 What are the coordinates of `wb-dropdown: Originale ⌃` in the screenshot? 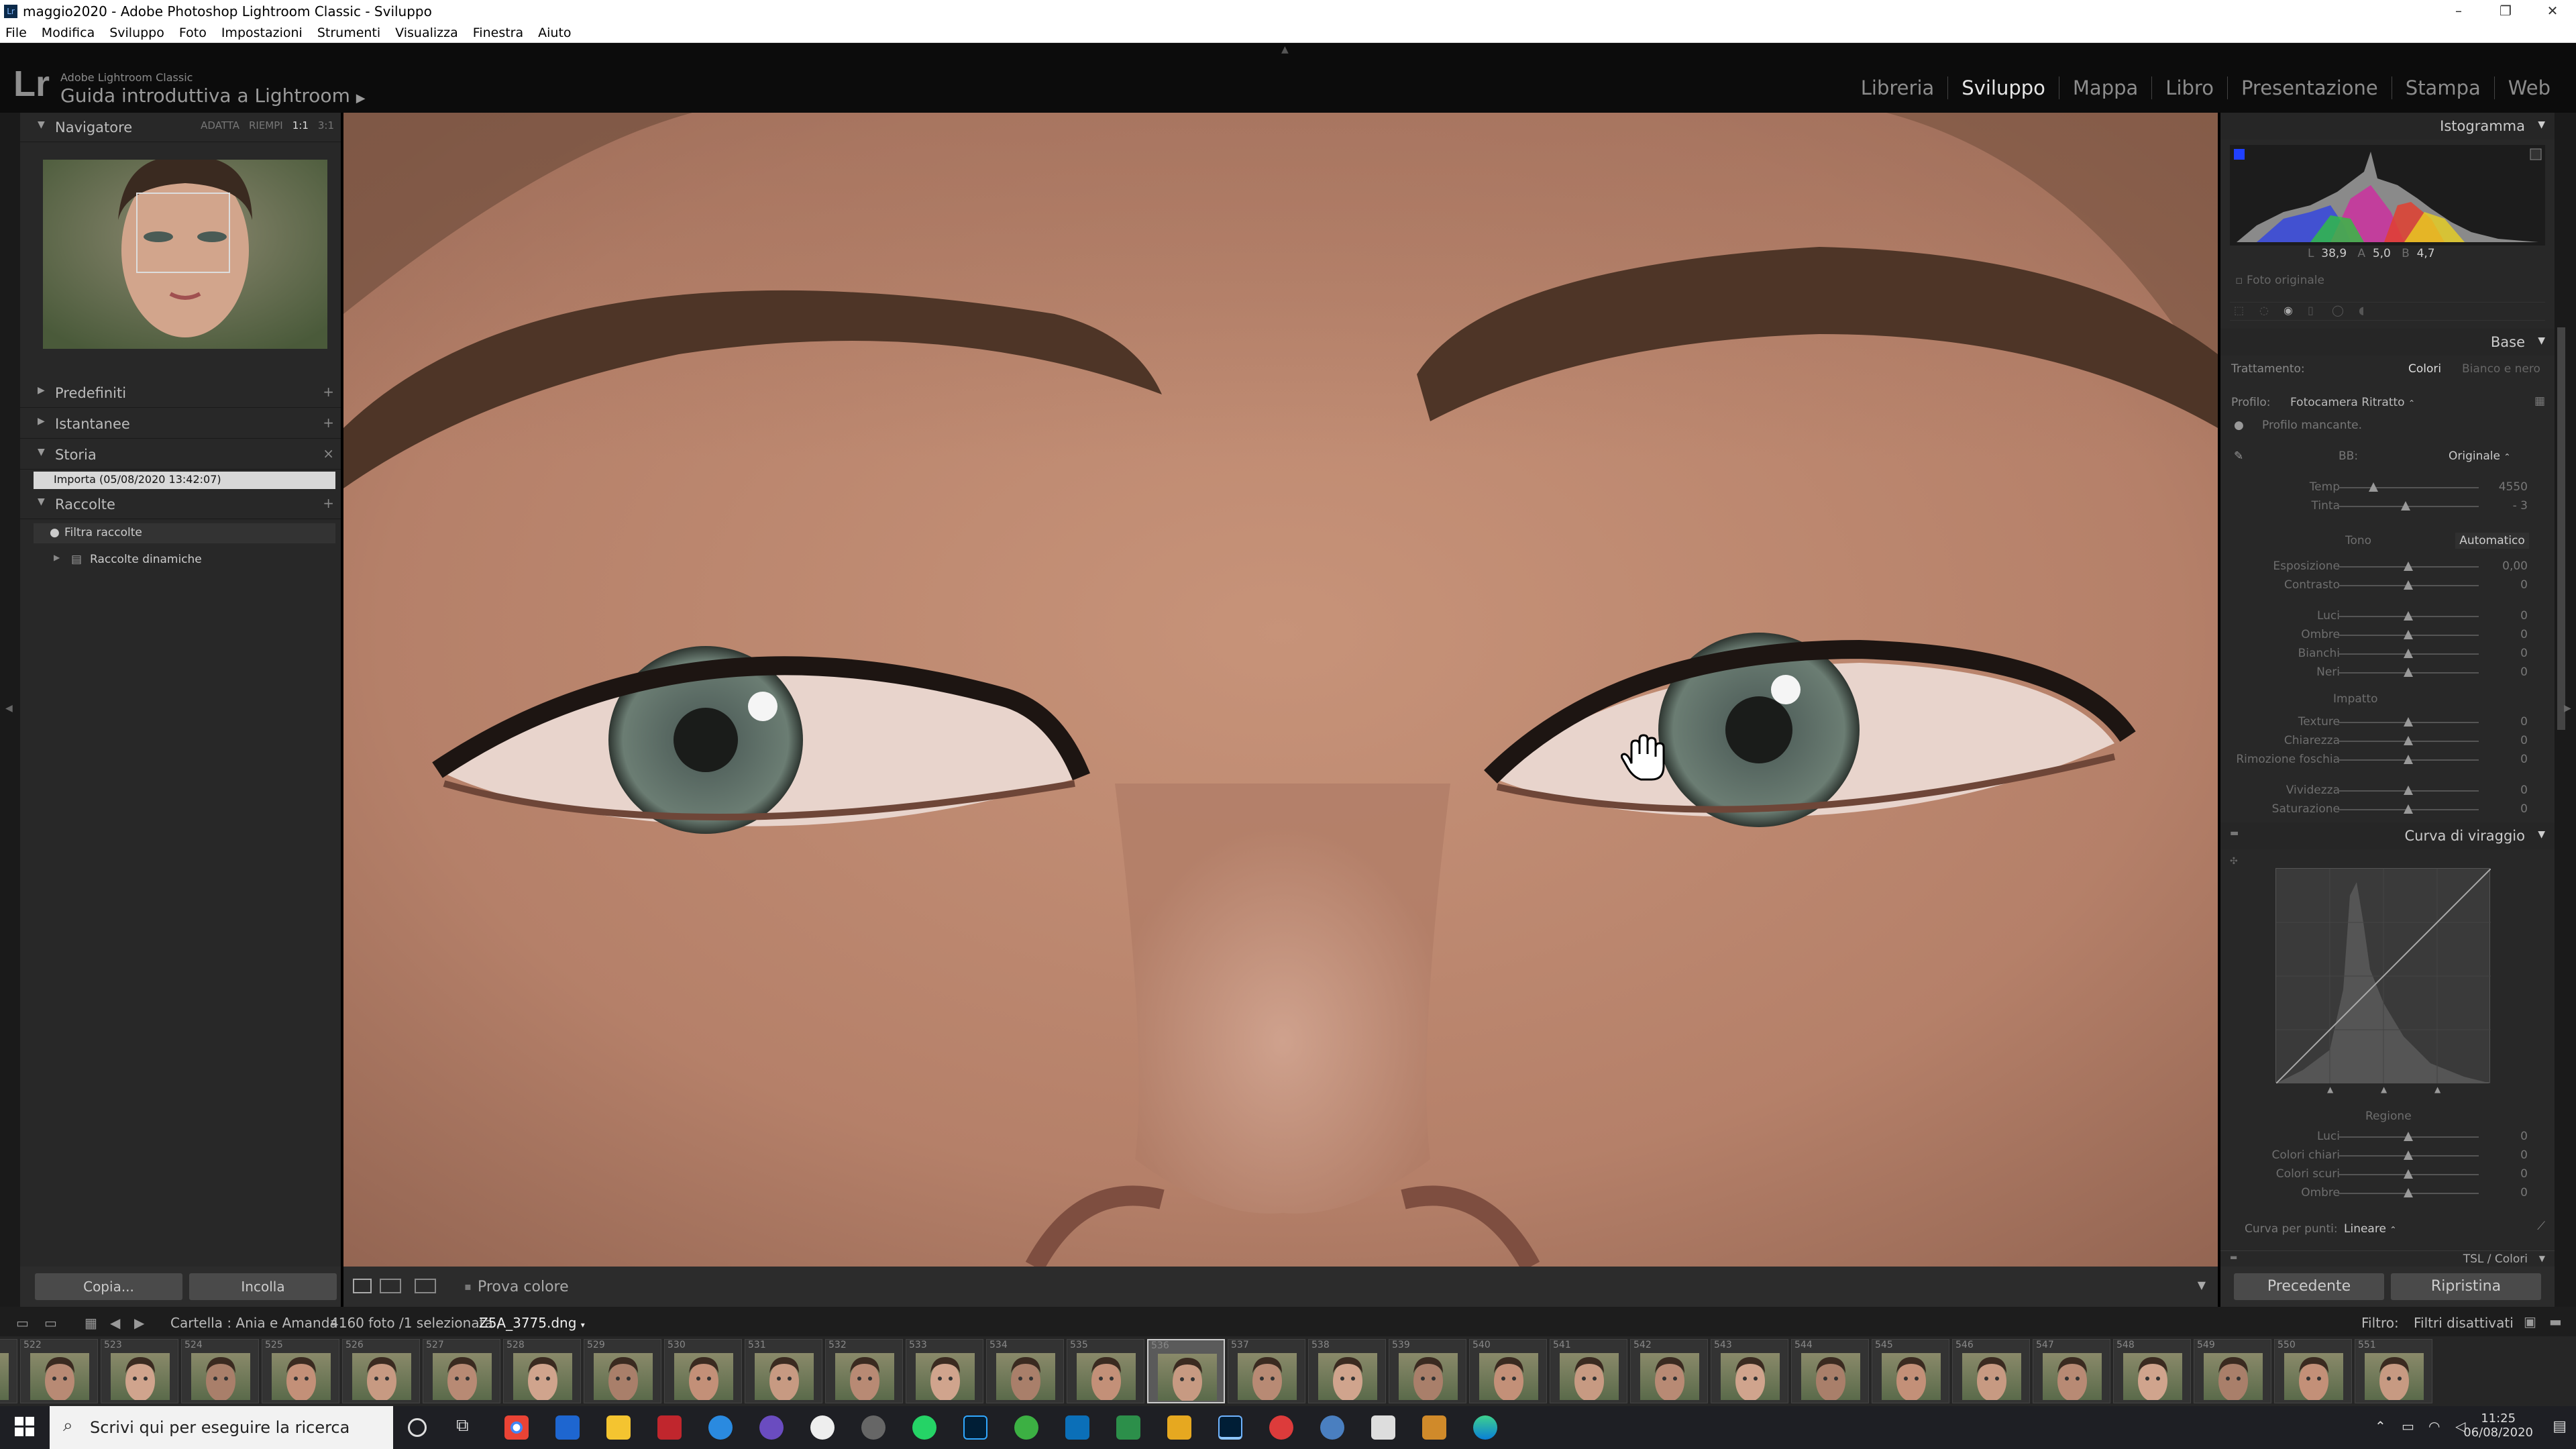 It's located at (2479, 456).